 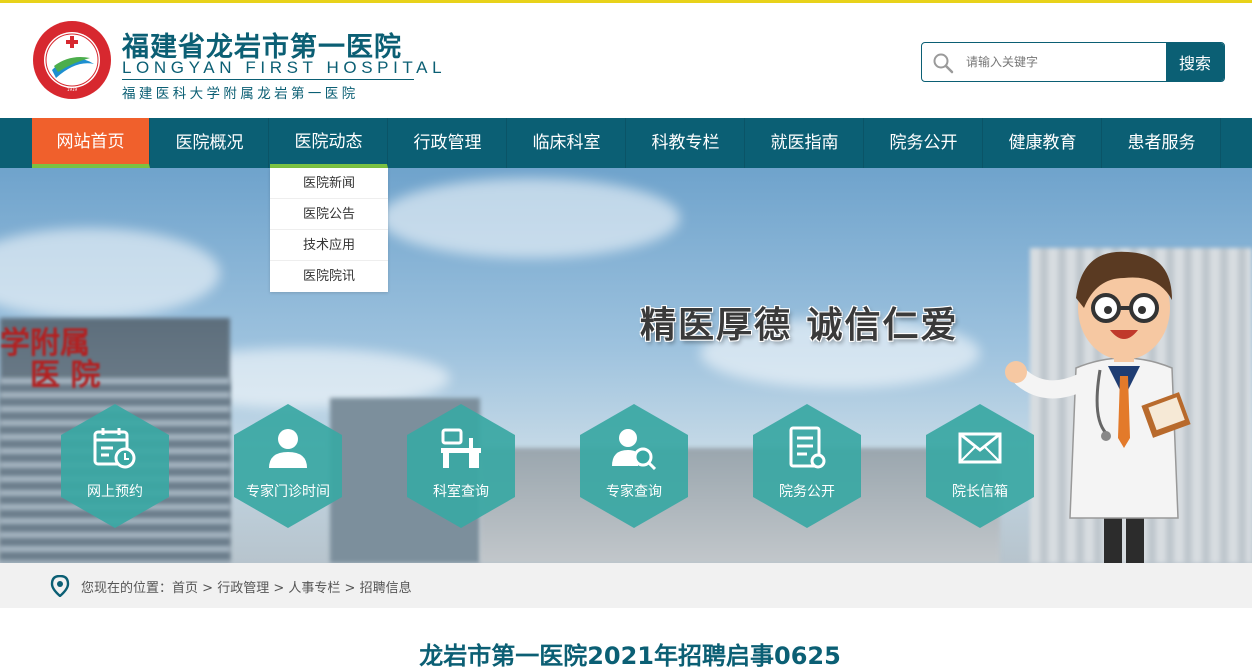 What do you see at coordinates (448, 143) in the screenshot?
I see `nav-item-admin: 行政管理` at bounding box center [448, 143].